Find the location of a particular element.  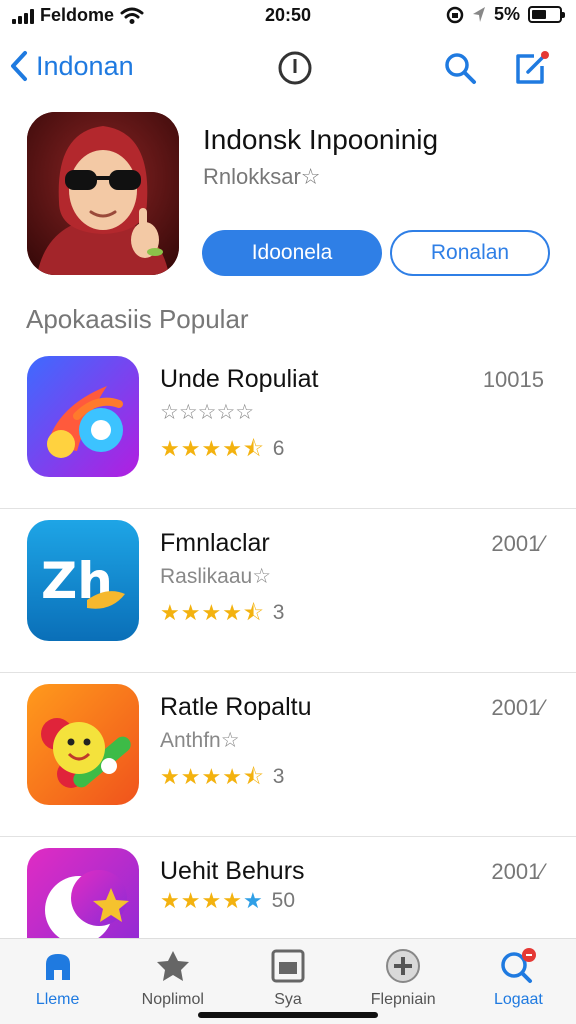

primary-action-button: Idoonela is located at coordinates (292, 253).